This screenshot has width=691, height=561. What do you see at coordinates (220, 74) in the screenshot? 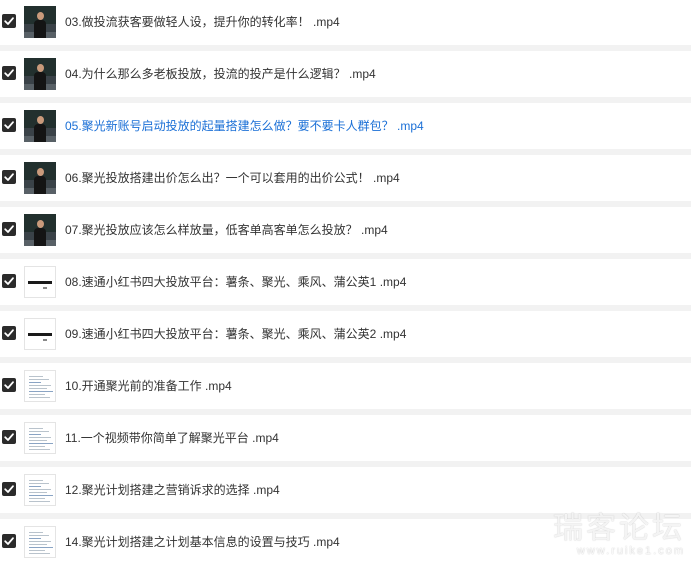
I see `file-name: 04.为什么那么多老板投放，投流的投产是什么逻辑？ .mp4` at bounding box center [220, 74].